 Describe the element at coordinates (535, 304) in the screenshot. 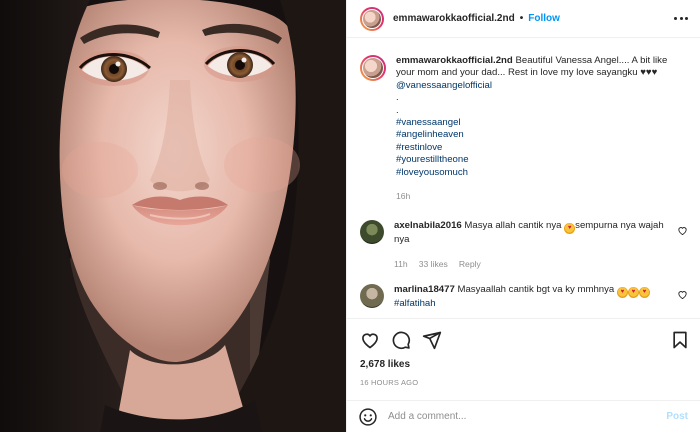

I see `hashtag-link: #alfatihah` at that location.